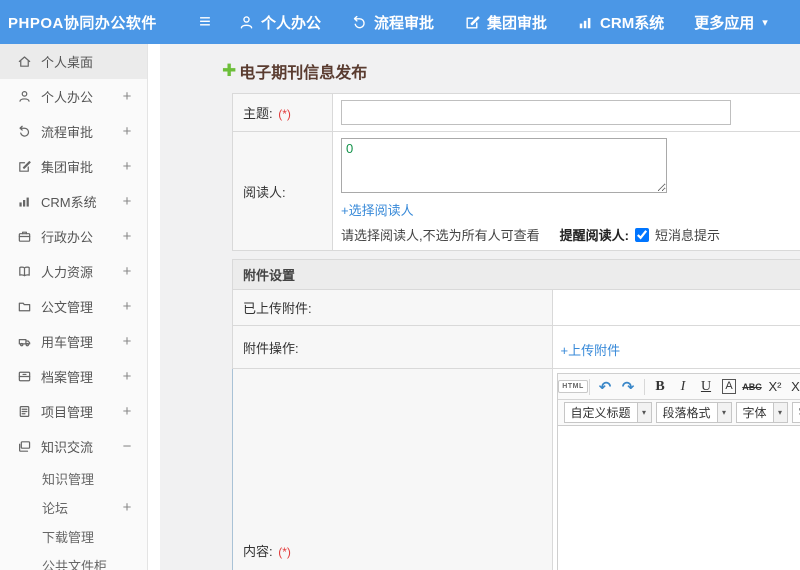  What do you see at coordinates (706, 386) in the screenshot?
I see `underline-button: U` at bounding box center [706, 386].